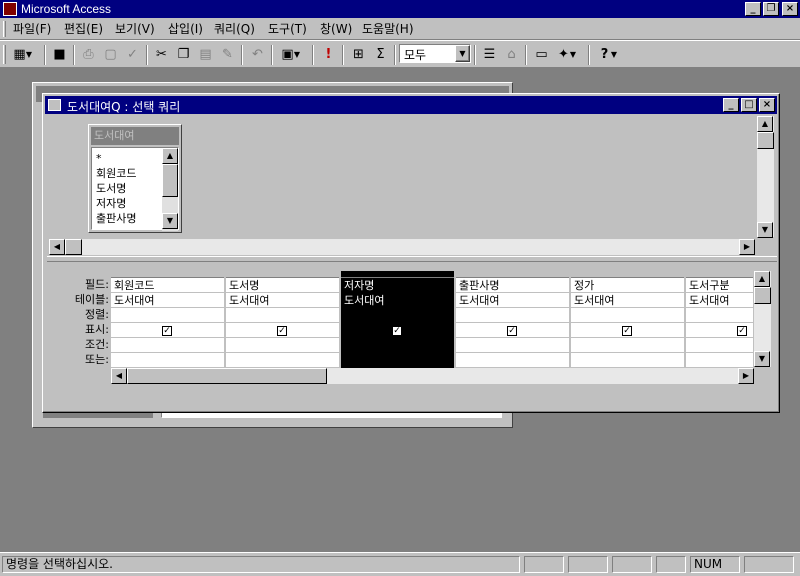  What do you see at coordinates (227, 55) in the screenshot?
I see `format-painter-icon: ✎` at bounding box center [227, 55].